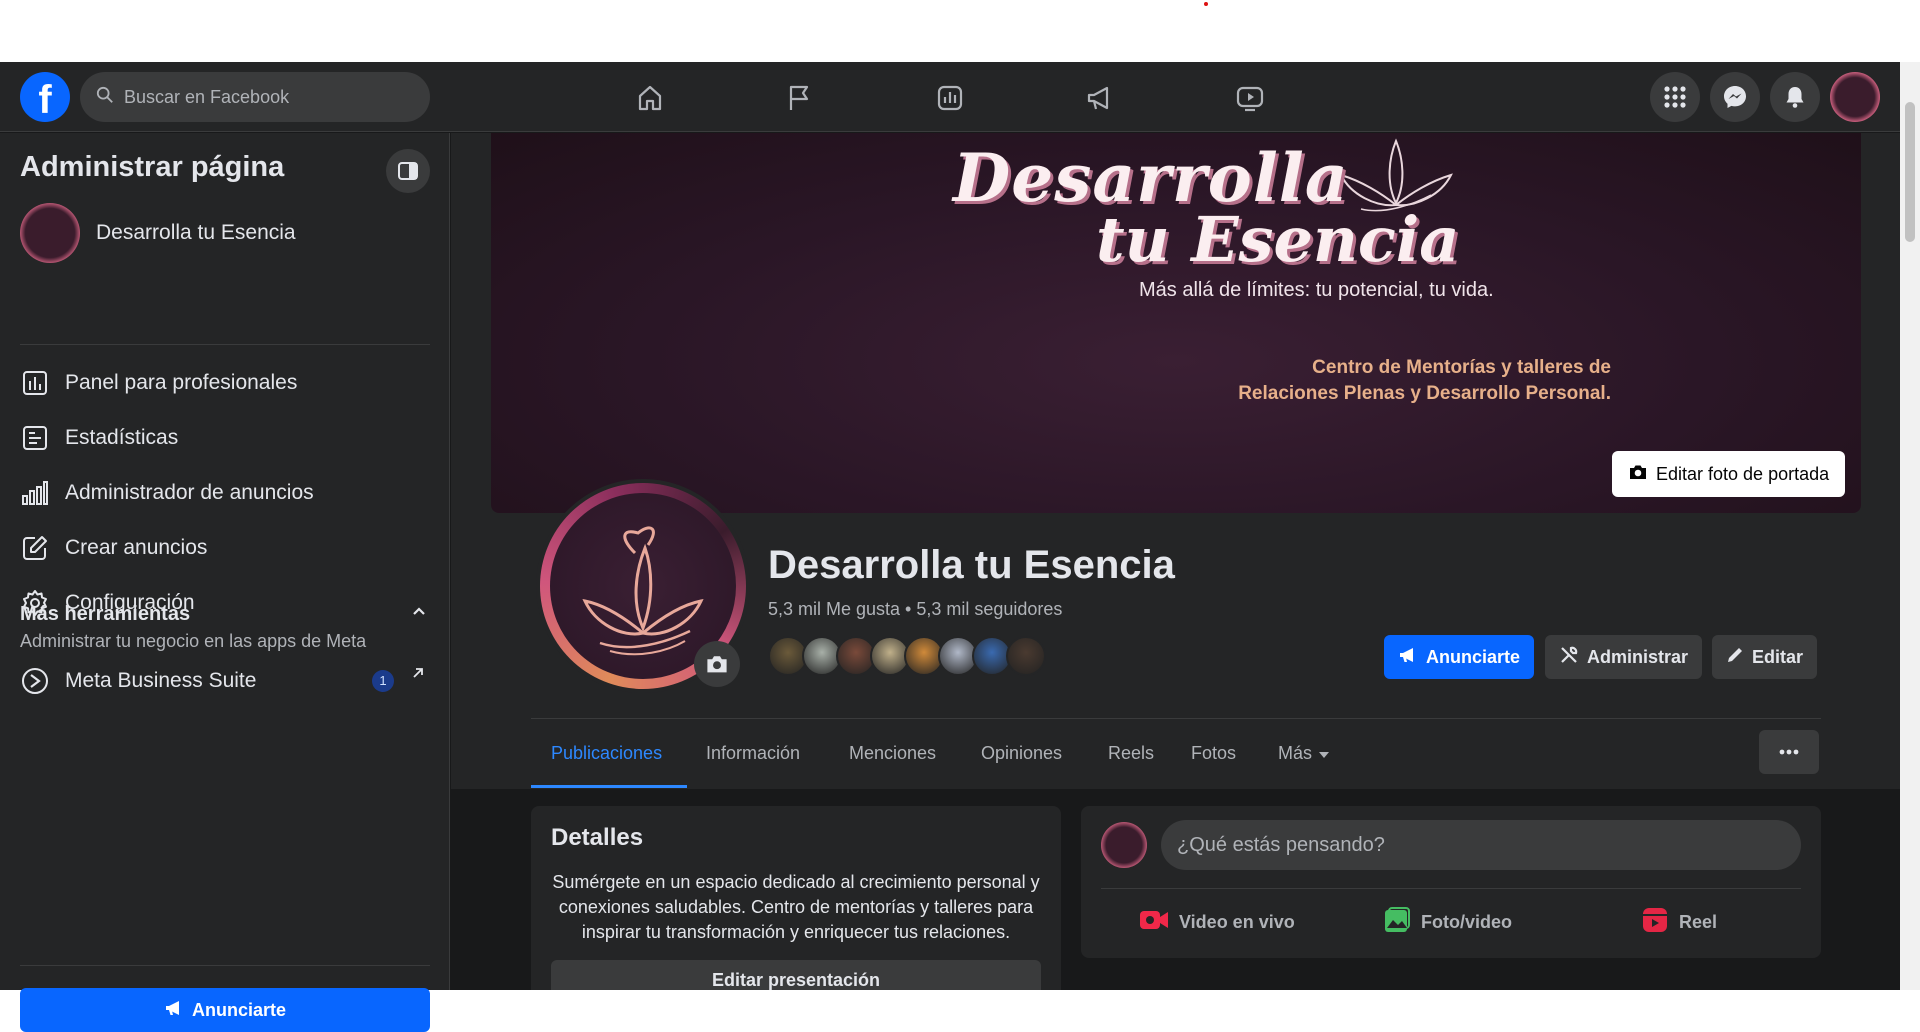 This screenshot has width=1920, height=1032. I want to click on tab-reviews: Opiniones, so click(1021, 753).